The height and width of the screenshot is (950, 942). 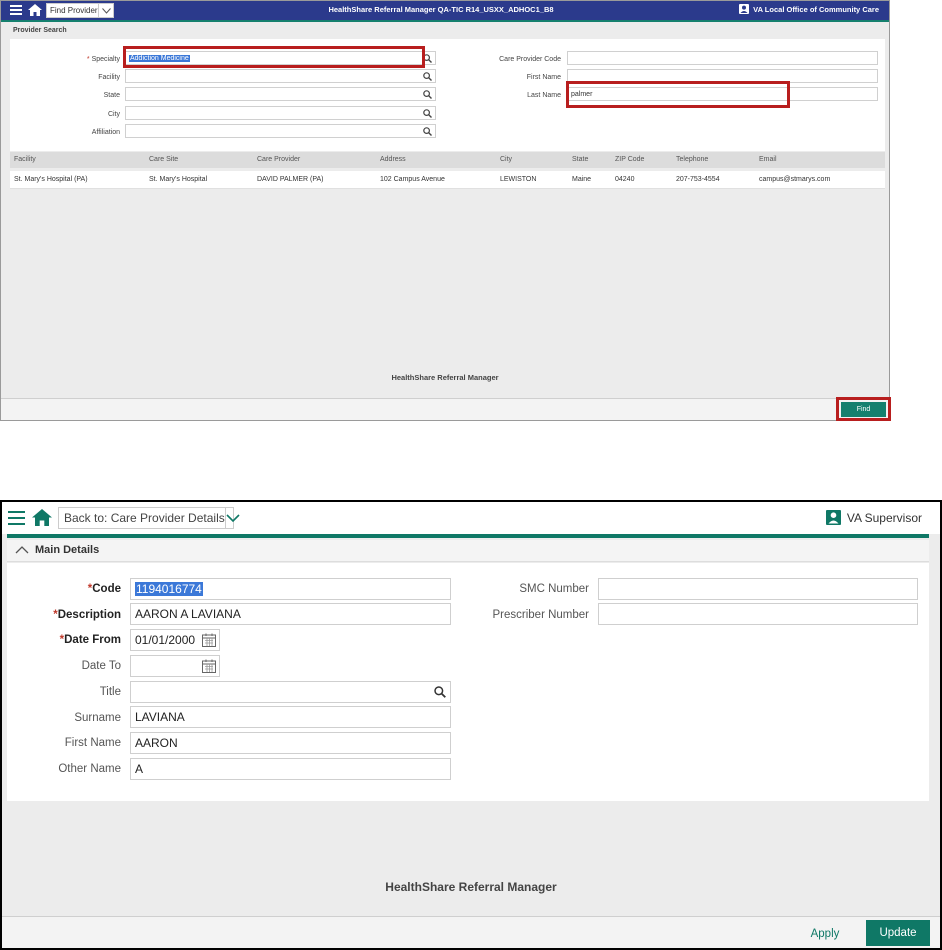 What do you see at coordinates (290, 717) in the screenshot?
I see `surname-input: LAVIANA` at bounding box center [290, 717].